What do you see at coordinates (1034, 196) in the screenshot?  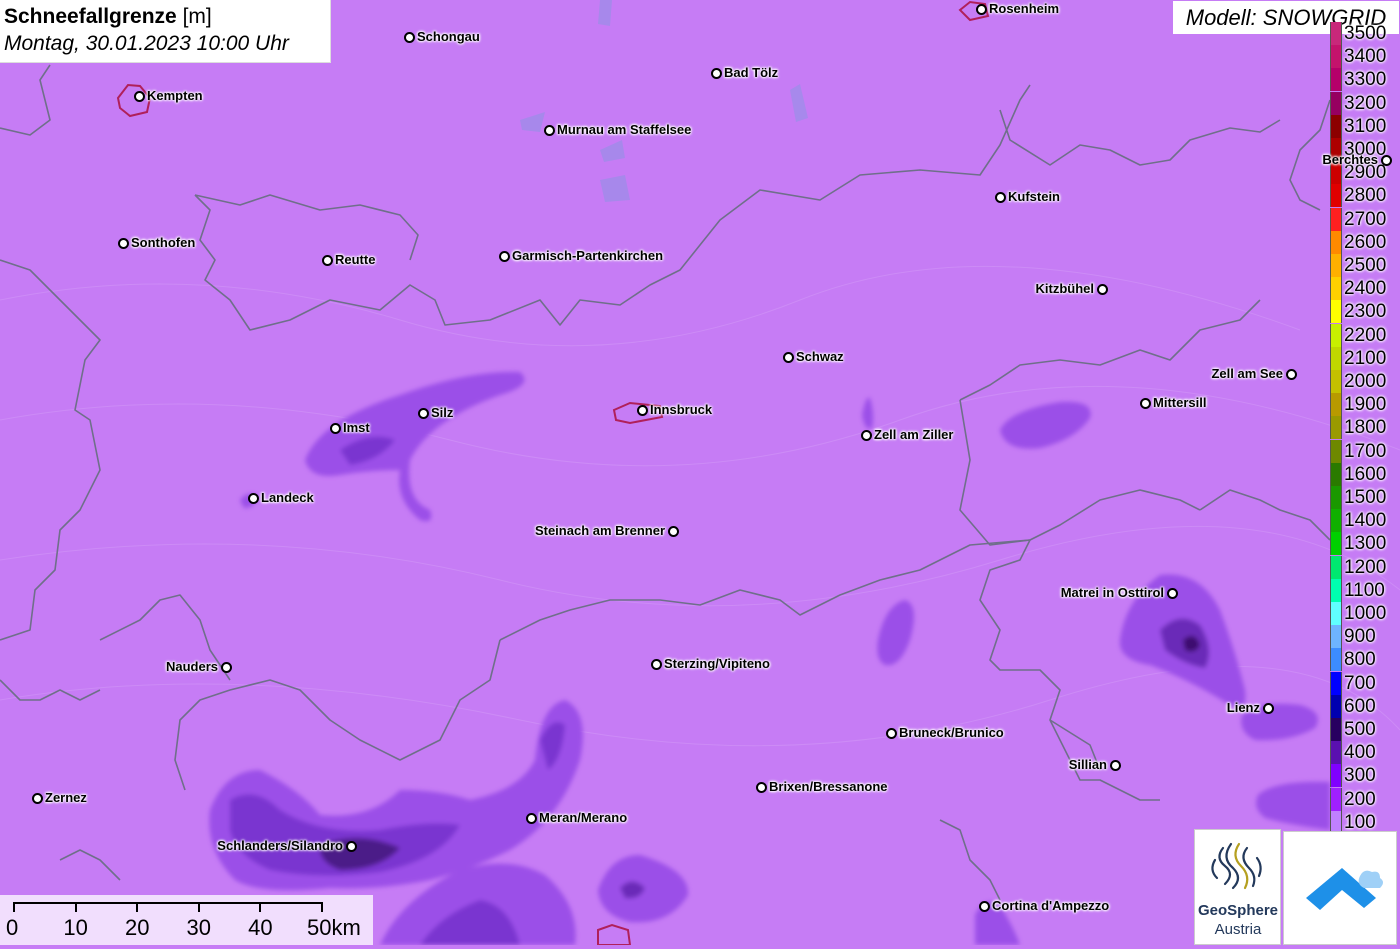 I see `city-label: Kufstein` at bounding box center [1034, 196].